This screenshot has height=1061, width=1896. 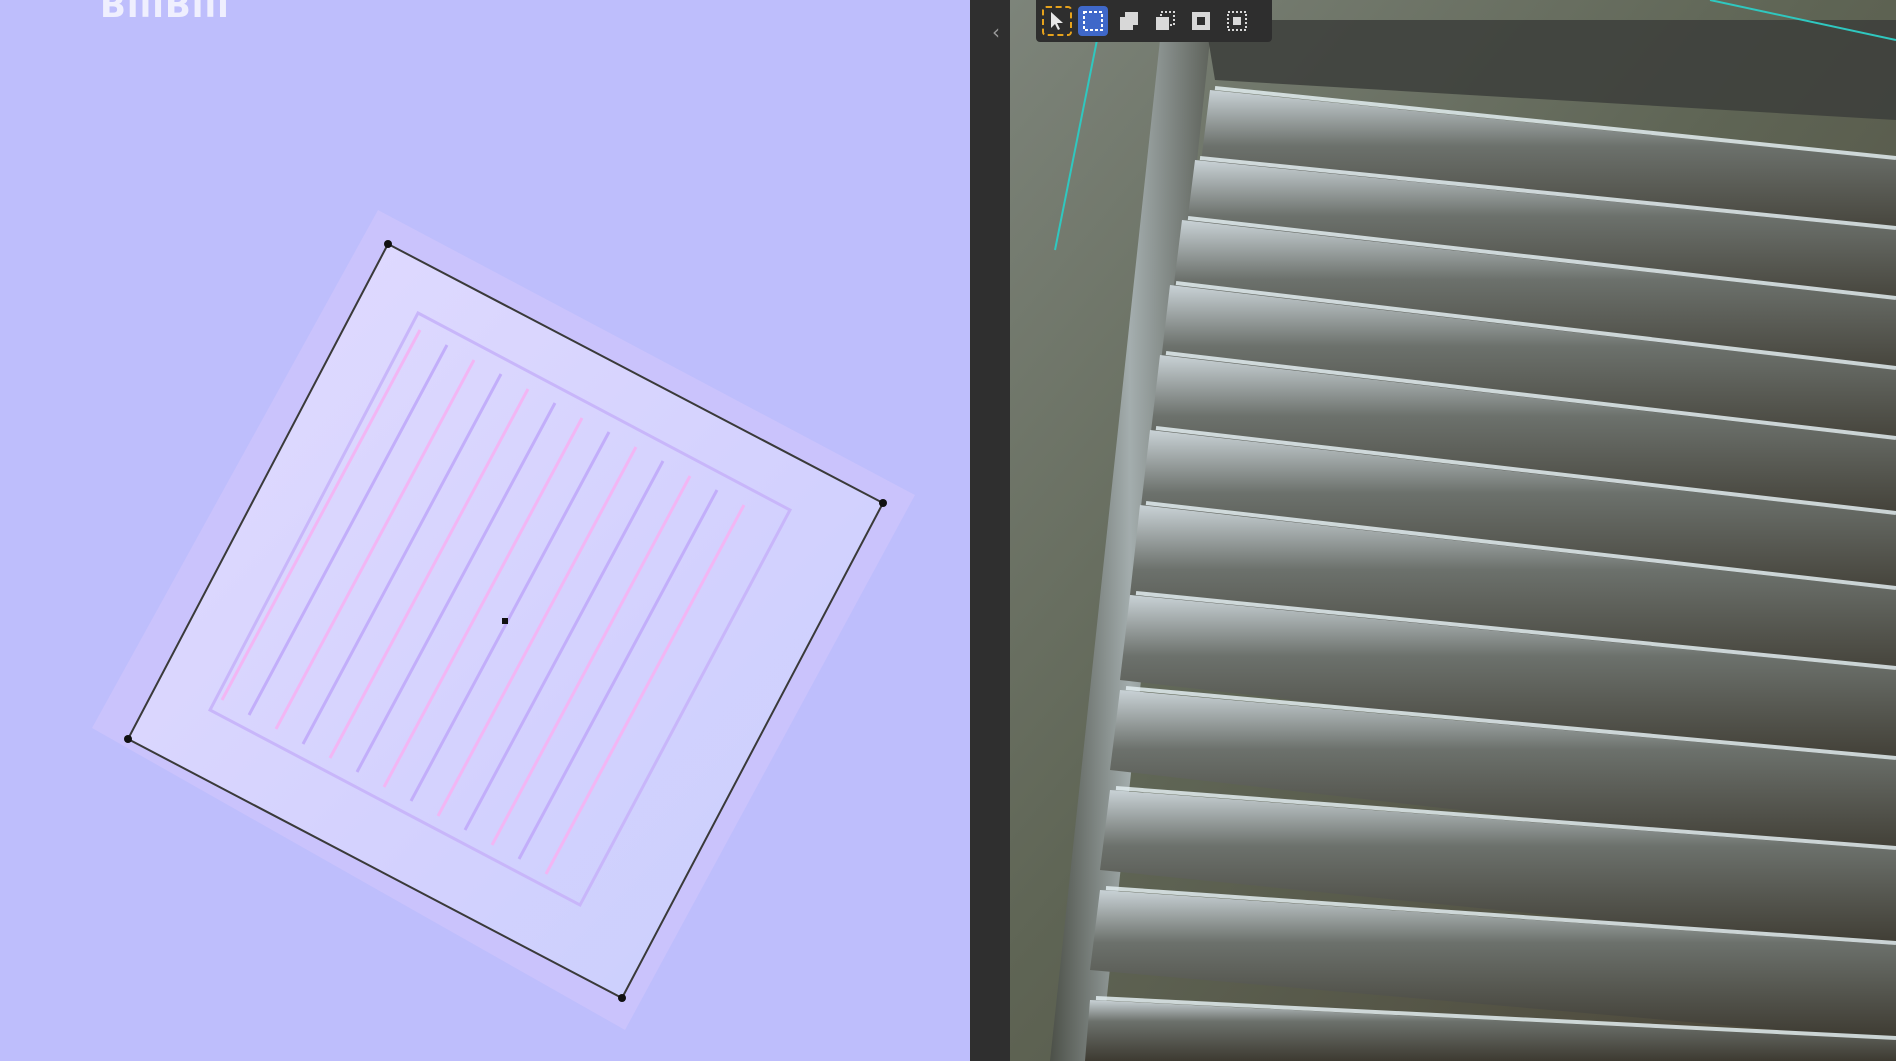 I want to click on select-mode-toolbar, so click(x=1154, y=21).